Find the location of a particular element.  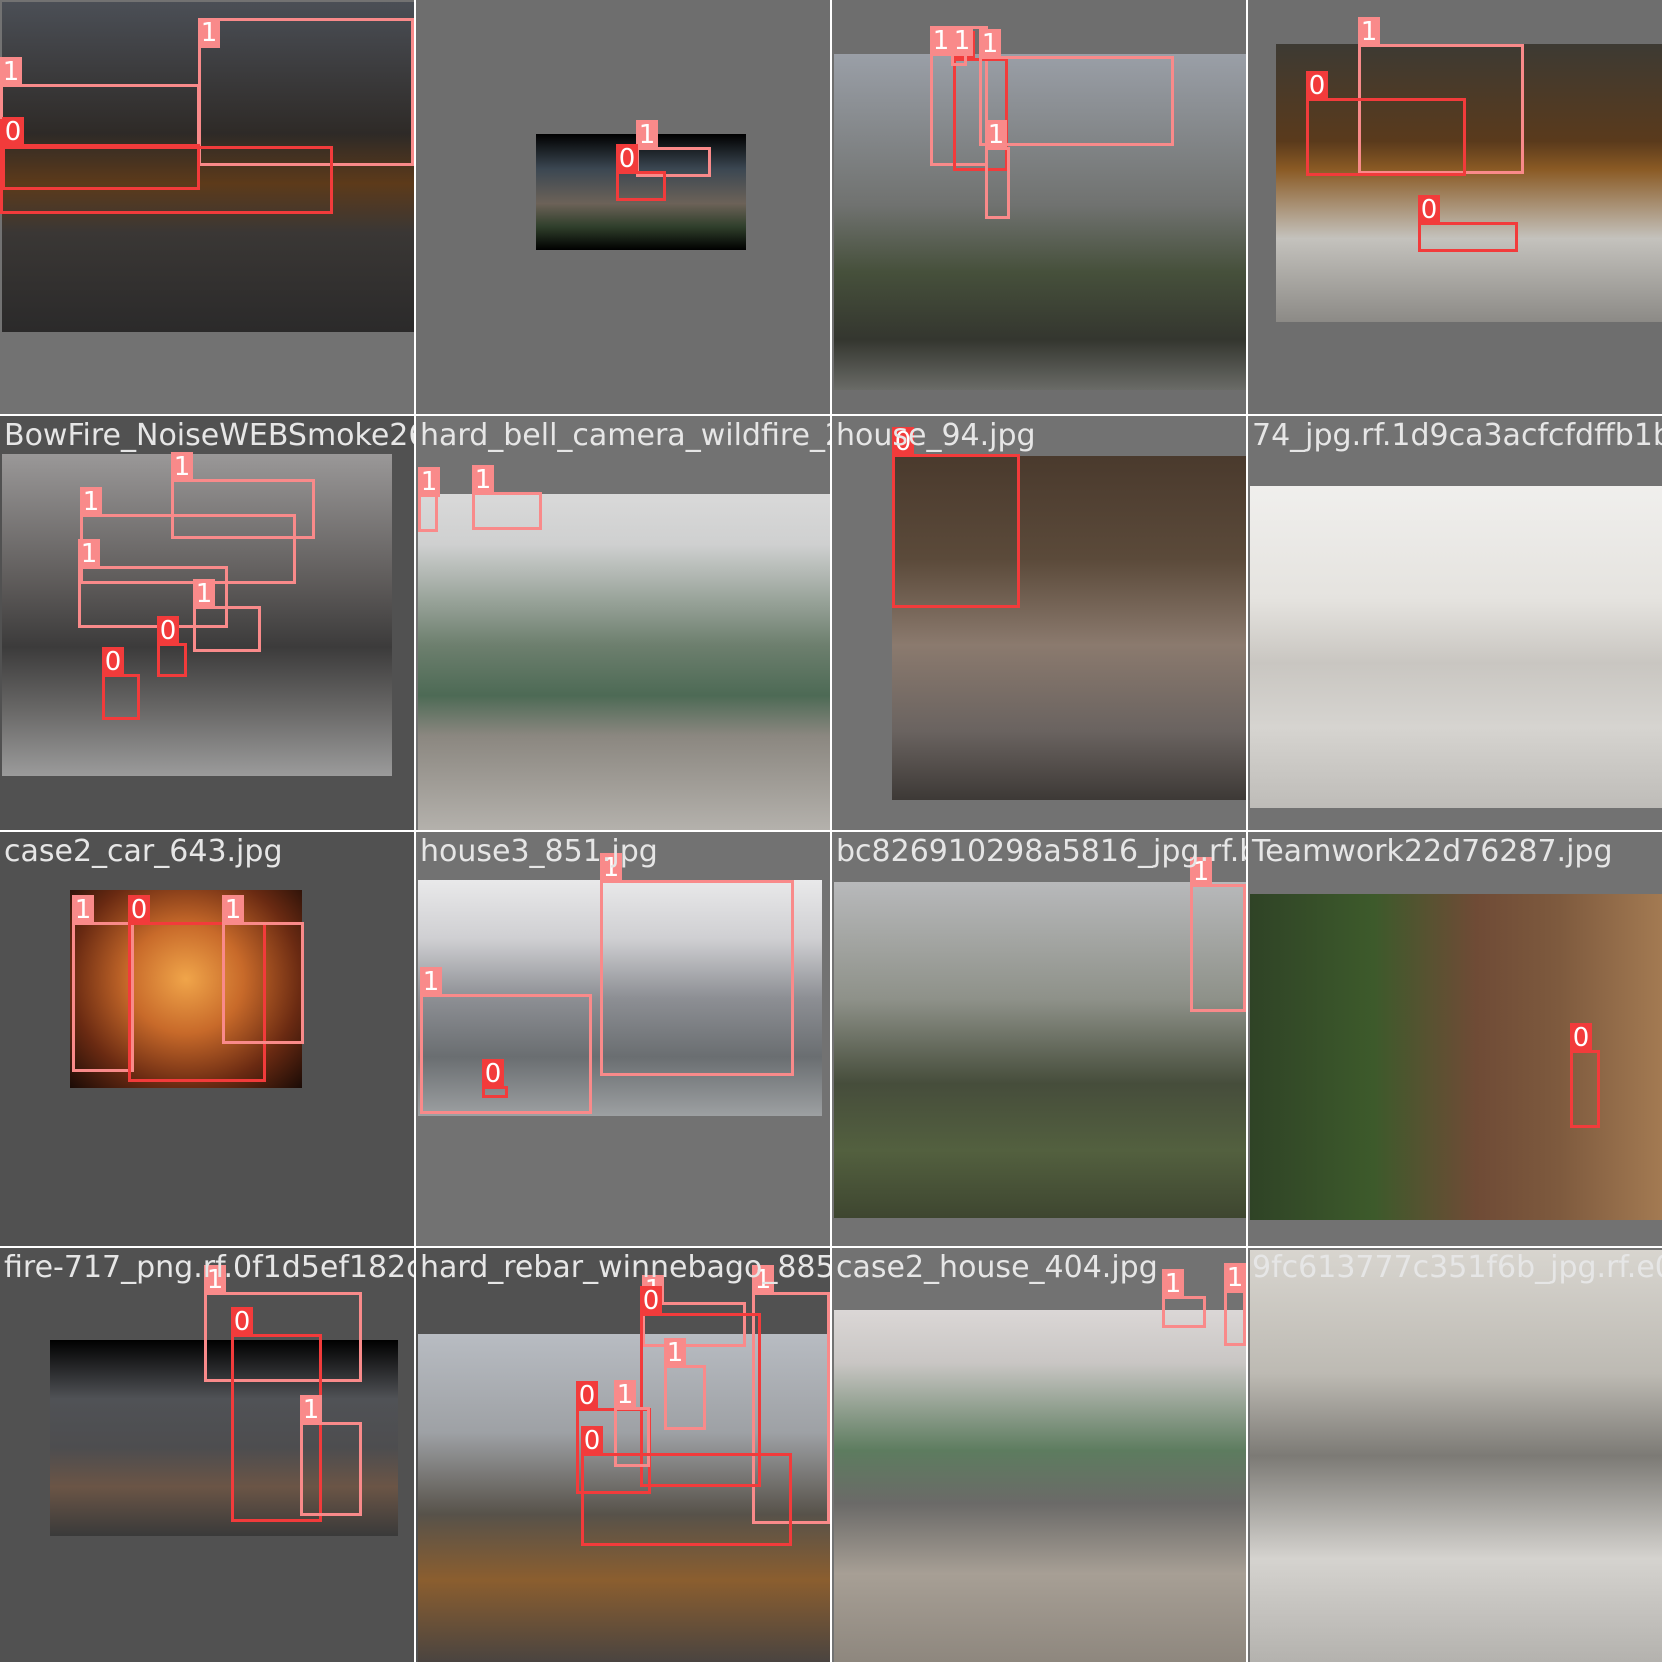

image-tile: 100 is located at coordinates (1455, 207).